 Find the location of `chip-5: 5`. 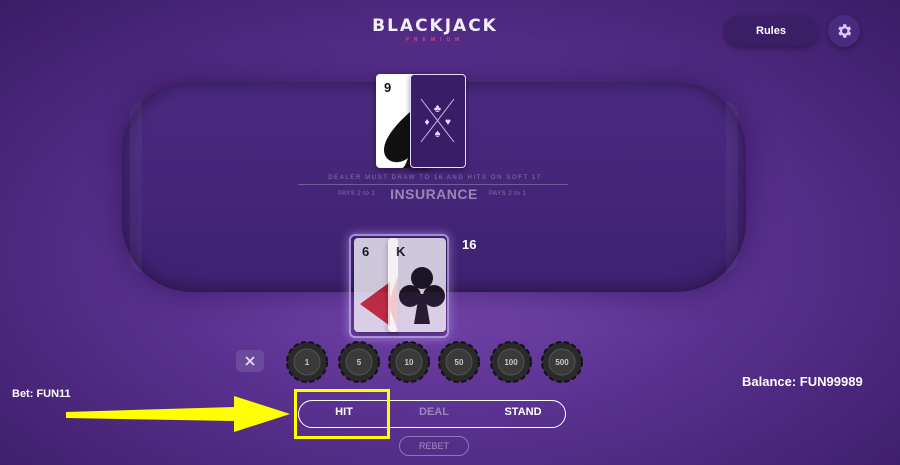

chip-5: 5 is located at coordinates (359, 362).